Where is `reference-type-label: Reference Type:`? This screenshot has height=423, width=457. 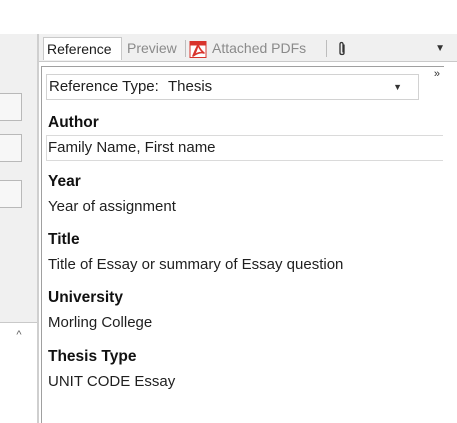
reference-type-label: Reference Type: is located at coordinates (104, 86).